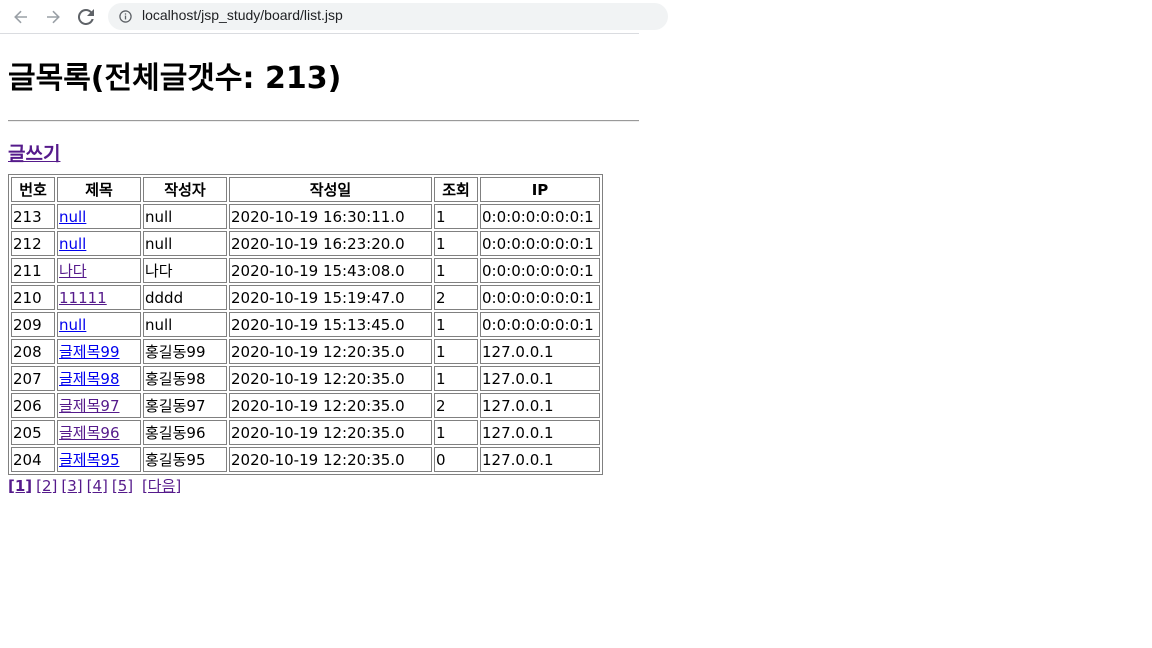  What do you see at coordinates (540, 189) in the screenshot?
I see `header-ip: IP` at bounding box center [540, 189].